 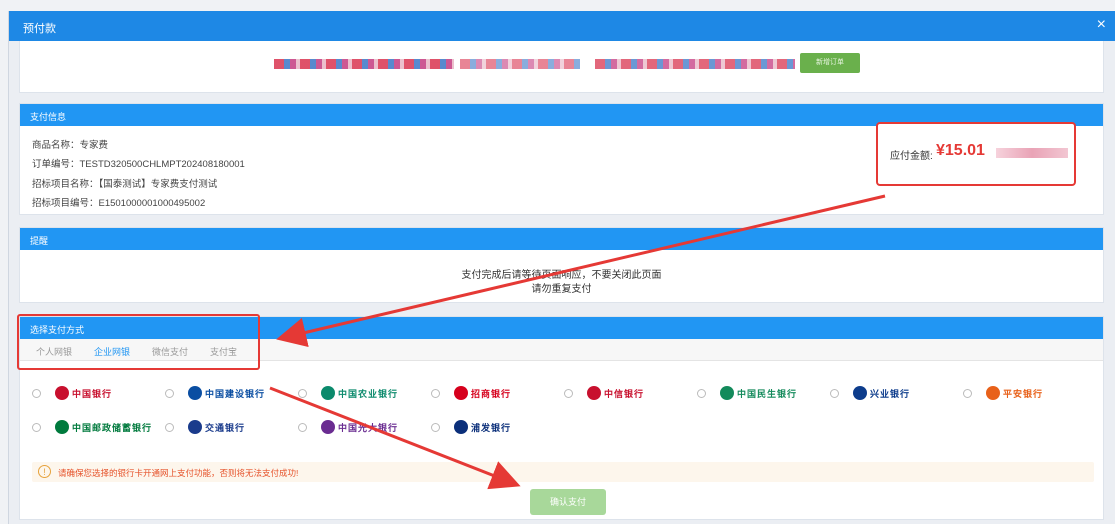 I want to click on bank-logo: 中国光大银行, so click(x=359, y=427).